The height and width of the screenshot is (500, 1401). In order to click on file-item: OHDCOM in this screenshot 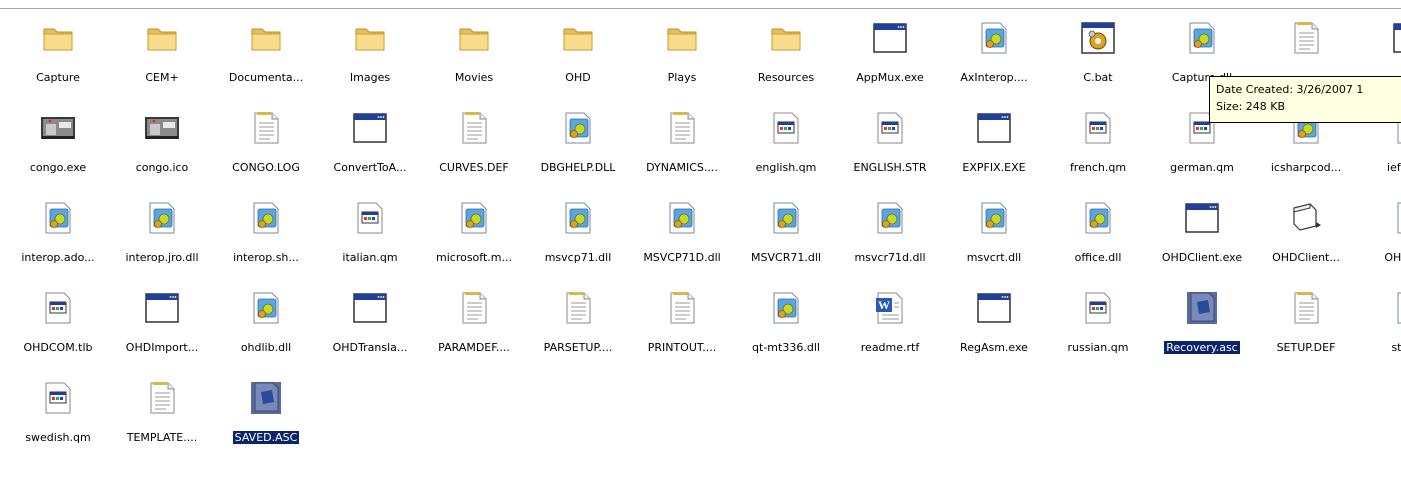, I will do `click(1379, 233)`.